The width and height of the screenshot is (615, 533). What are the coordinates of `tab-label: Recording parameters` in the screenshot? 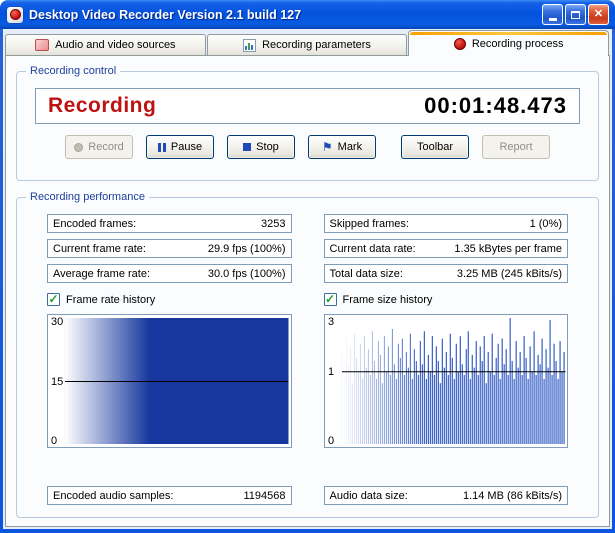 It's located at (316, 45).